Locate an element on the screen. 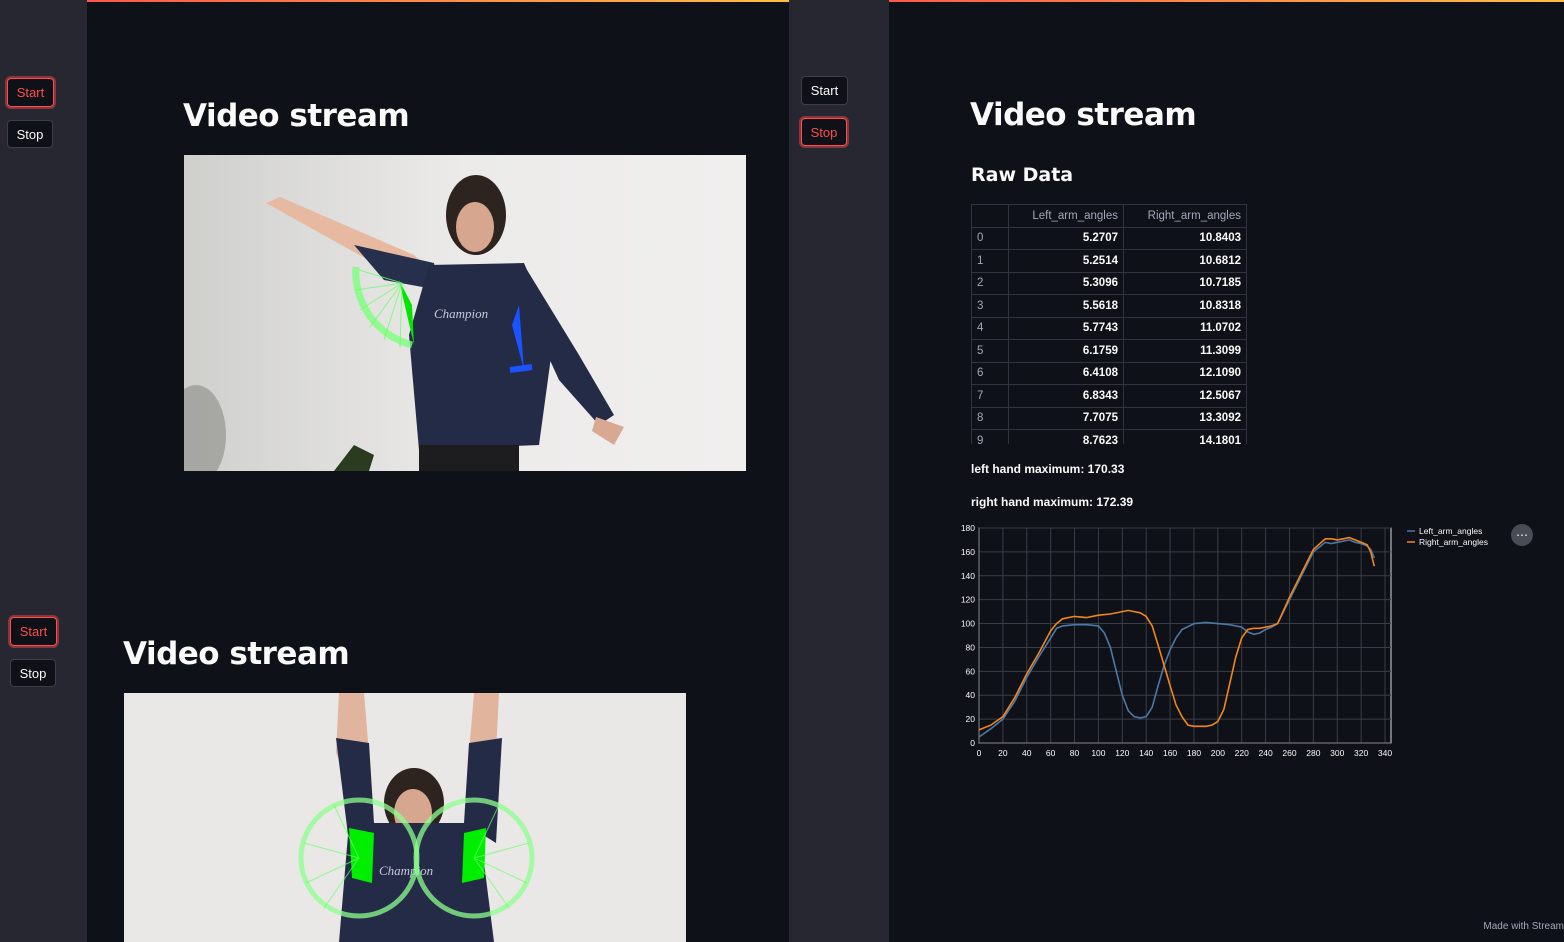 Image resolution: width=1564 pixels, height=942 pixels. x-tick-label: 40 is located at coordinates (1027, 753).